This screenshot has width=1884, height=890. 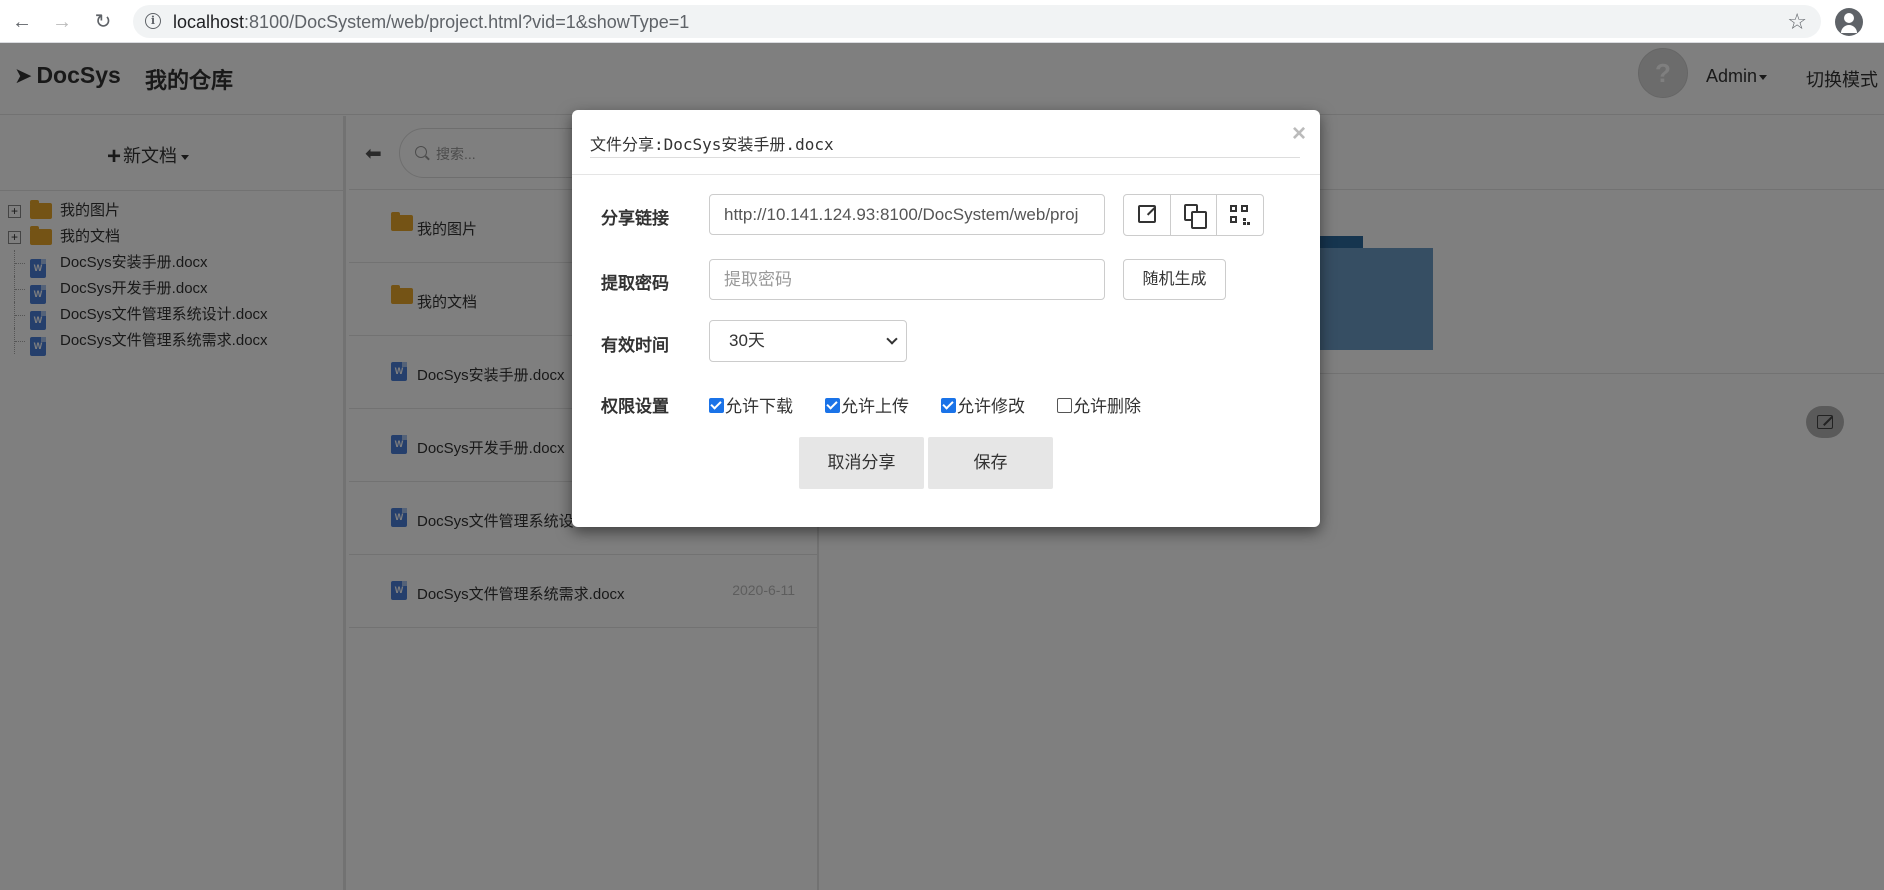 What do you see at coordinates (1299, 134) in the screenshot?
I see `close-icon: ×` at bounding box center [1299, 134].